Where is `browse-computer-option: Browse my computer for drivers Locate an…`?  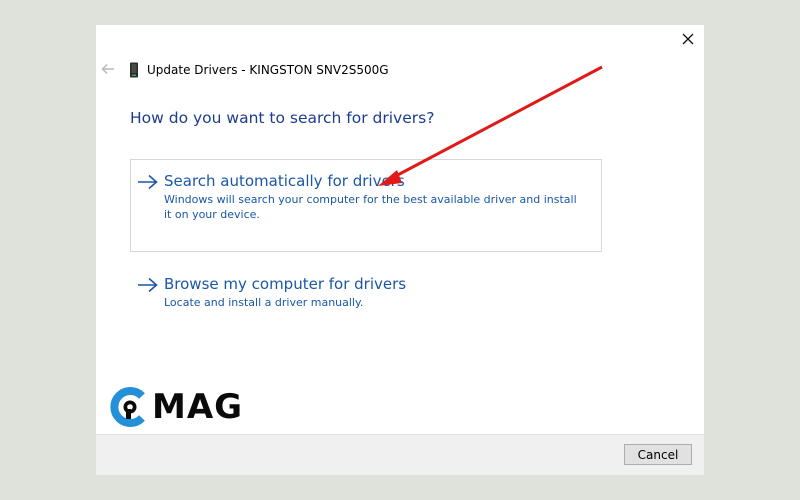 browse-computer-option: Browse my computer for drivers Locate an… is located at coordinates (366, 293).